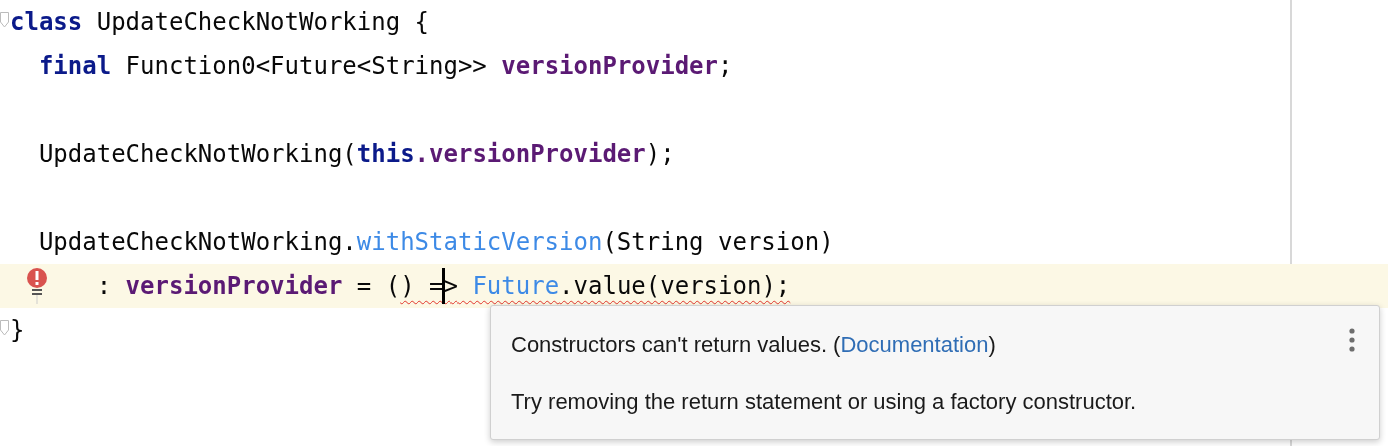  What do you see at coordinates (914, 344) in the screenshot?
I see `documentation-link: Documentation` at bounding box center [914, 344].